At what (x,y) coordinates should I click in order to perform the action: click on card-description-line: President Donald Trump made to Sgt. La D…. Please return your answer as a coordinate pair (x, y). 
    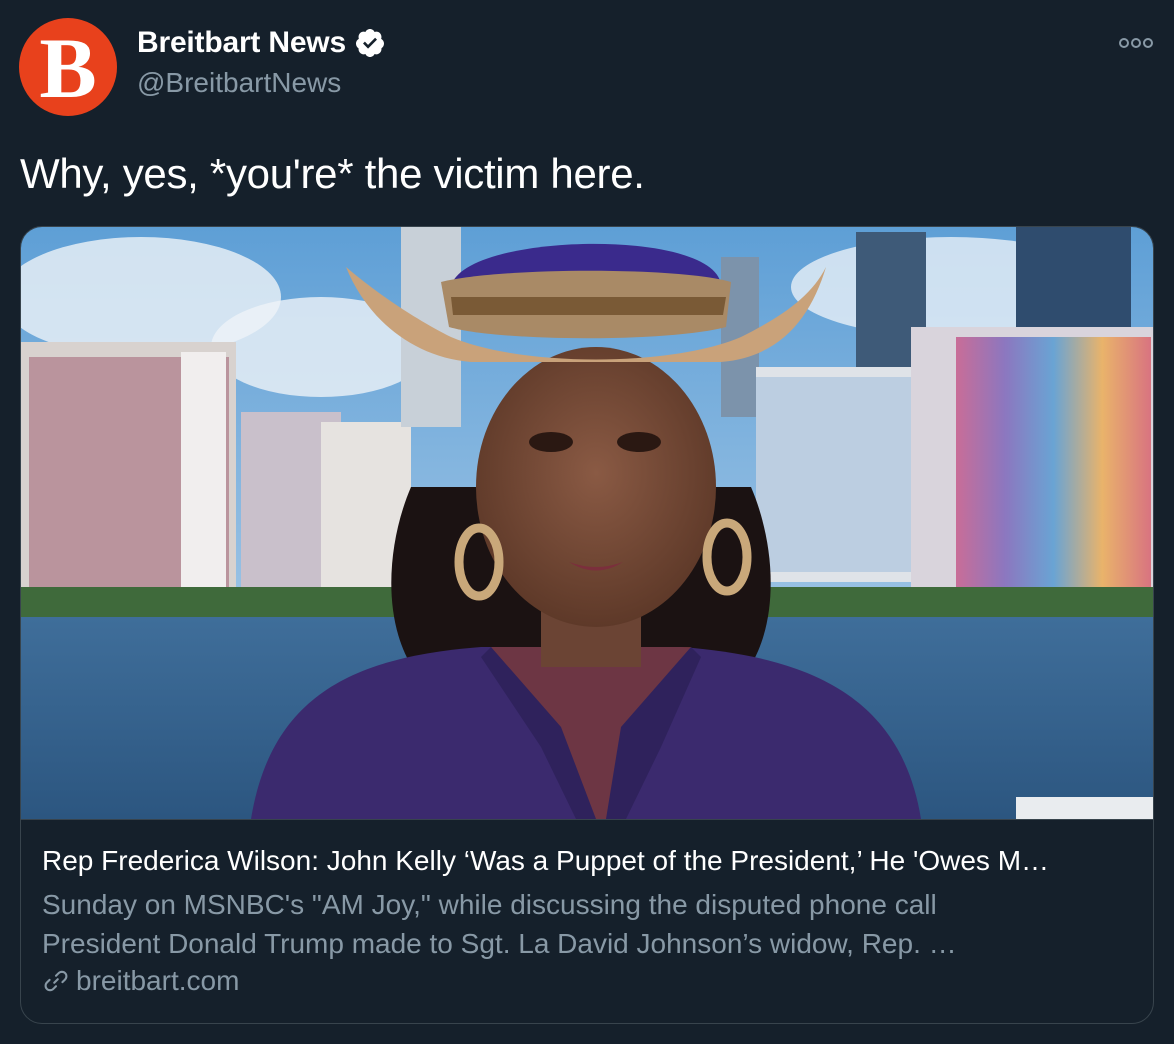
    Looking at the image, I should click on (499, 943).